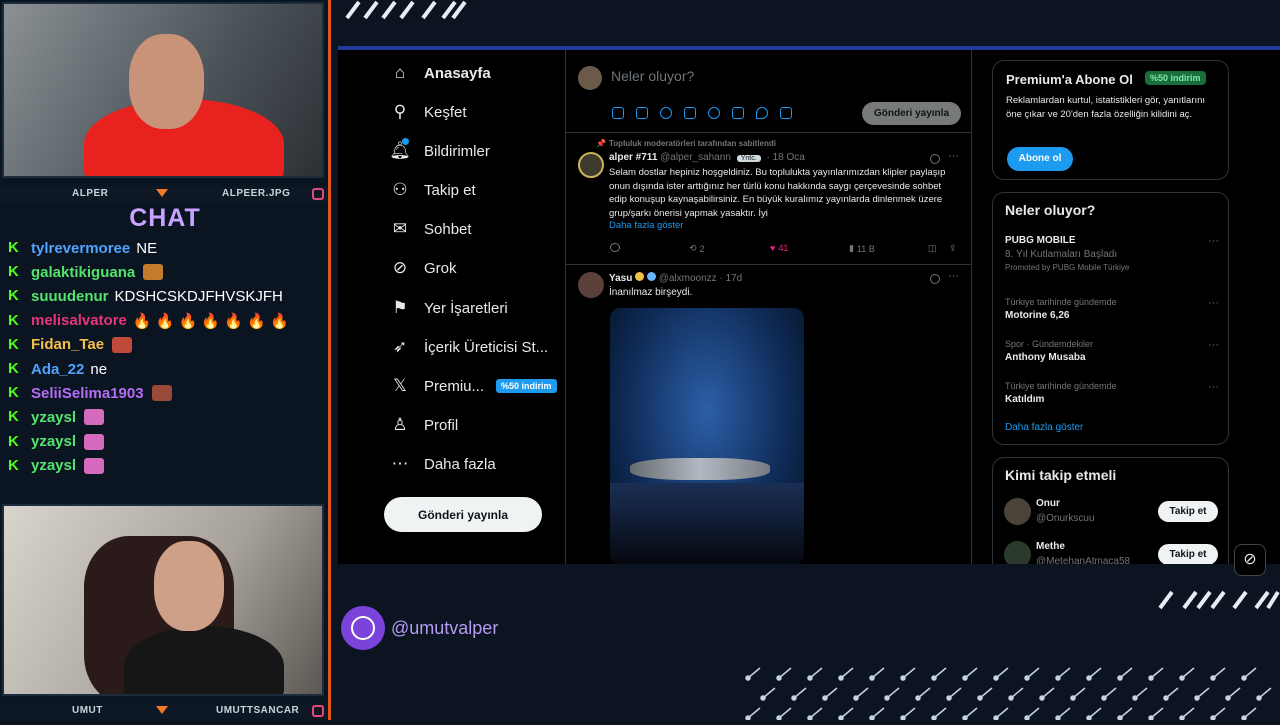 Image resolution: width=1280 pixels, height=725 pixels. What do you see at coordinates (618, 113) in the screenshot?
I see `image-icon` at bounding box center [618, 113].